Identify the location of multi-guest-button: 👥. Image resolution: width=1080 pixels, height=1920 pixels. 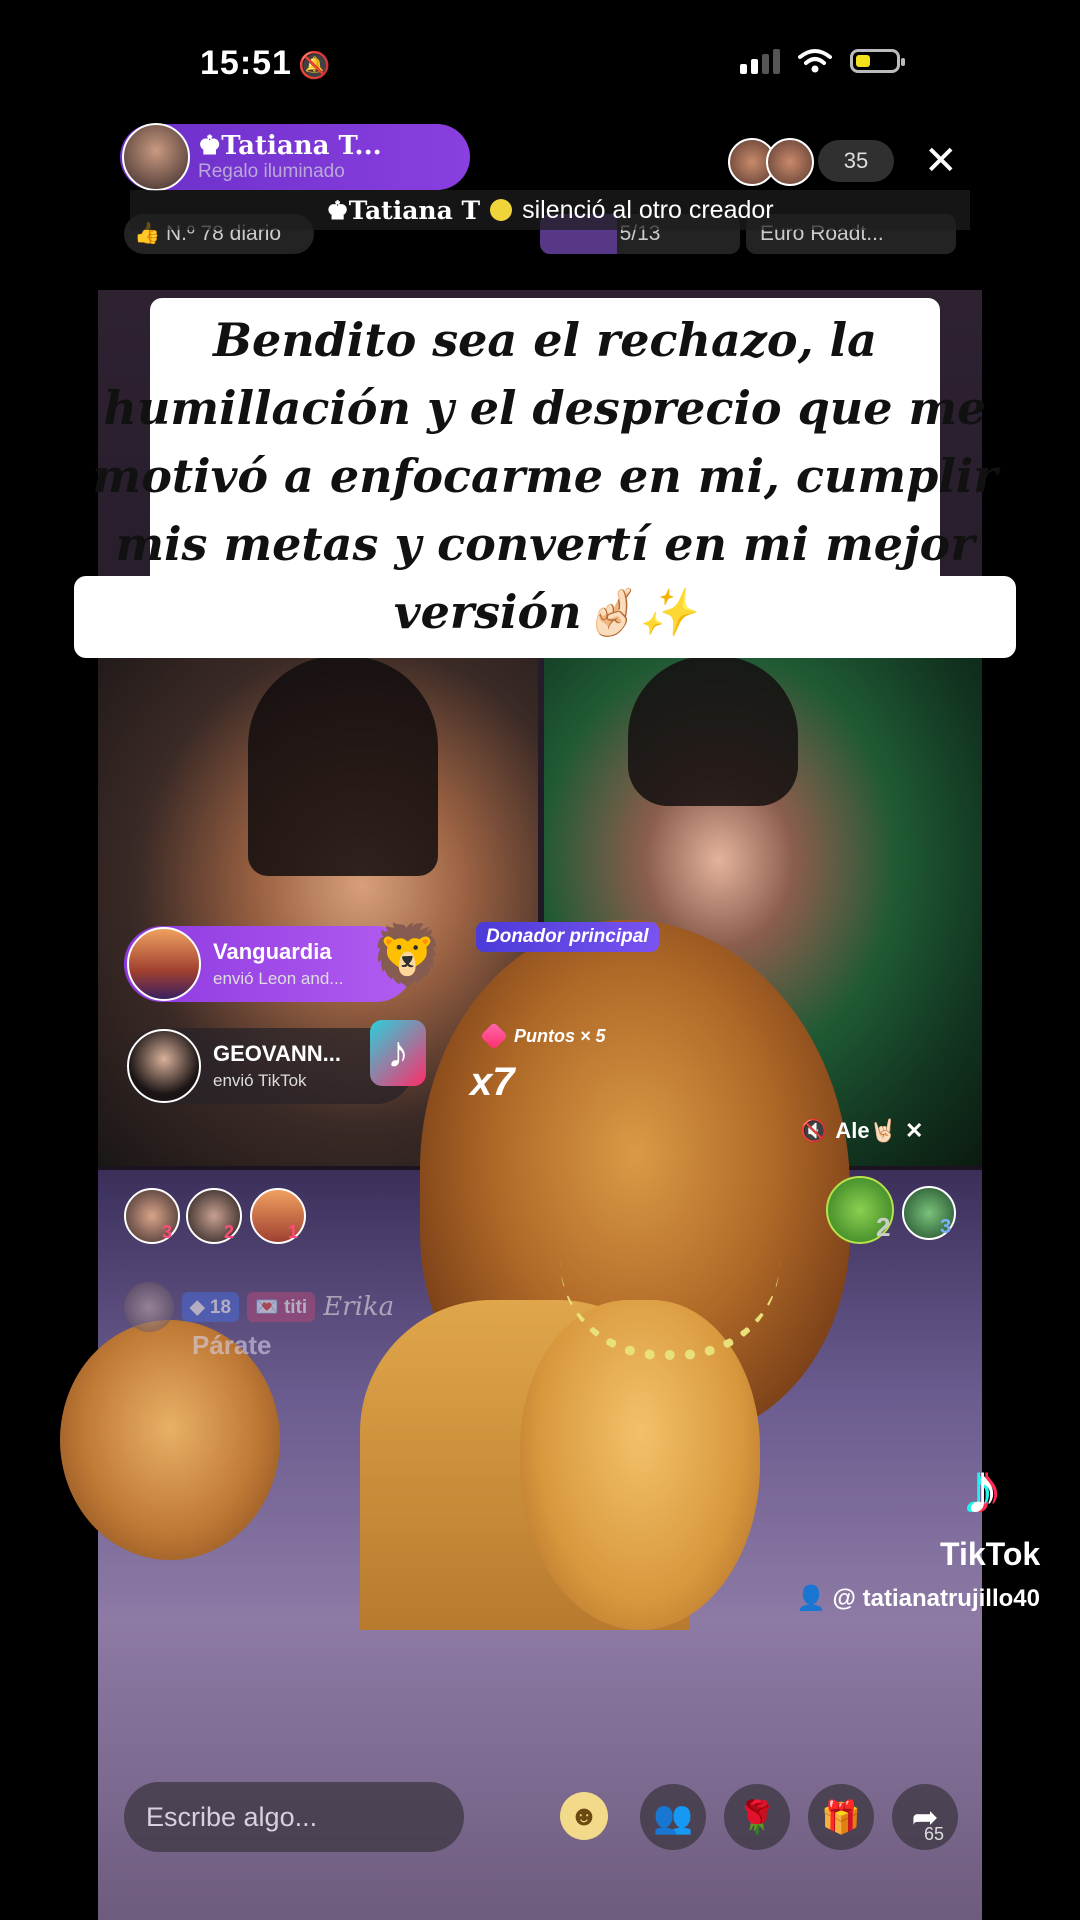
(673, 1817).